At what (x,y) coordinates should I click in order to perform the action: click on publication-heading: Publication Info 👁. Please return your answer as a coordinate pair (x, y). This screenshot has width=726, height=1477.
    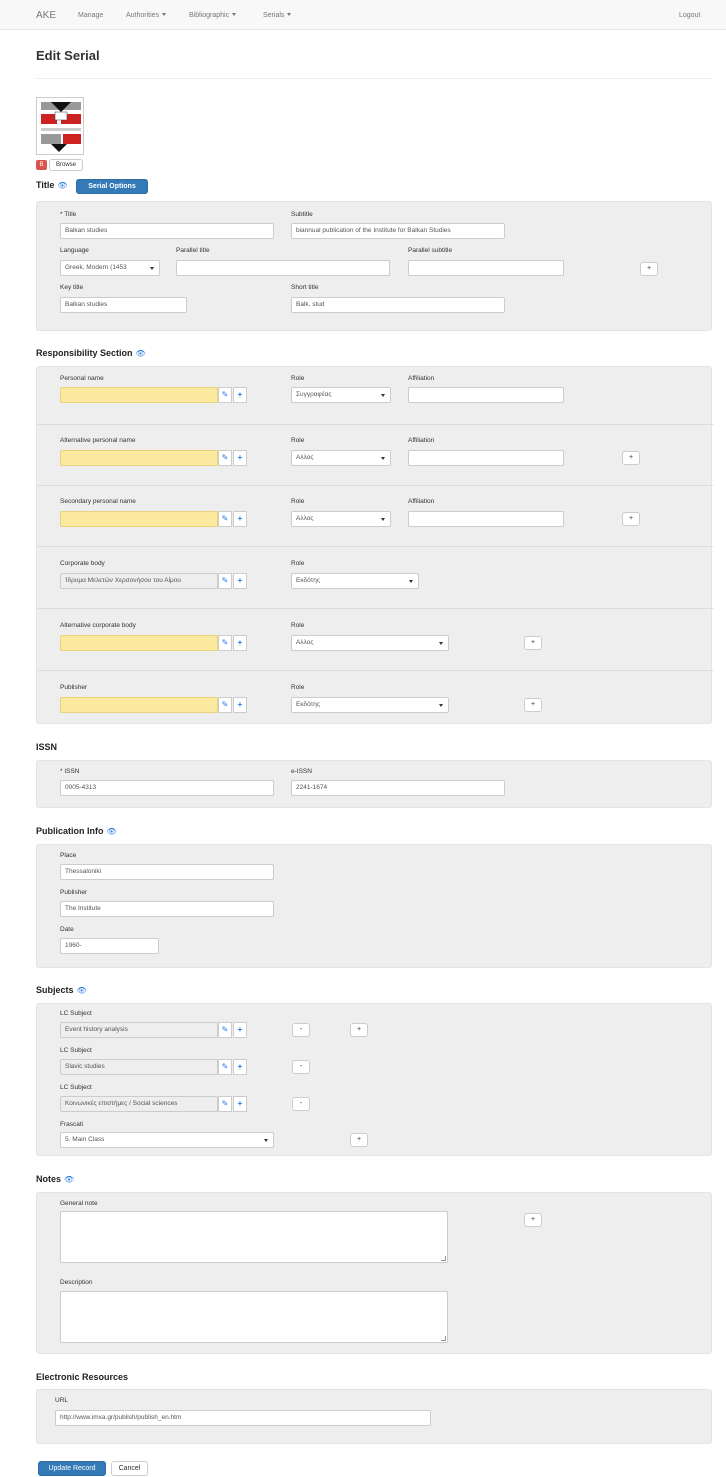
    Looking at the image, I should click on (76, 831).